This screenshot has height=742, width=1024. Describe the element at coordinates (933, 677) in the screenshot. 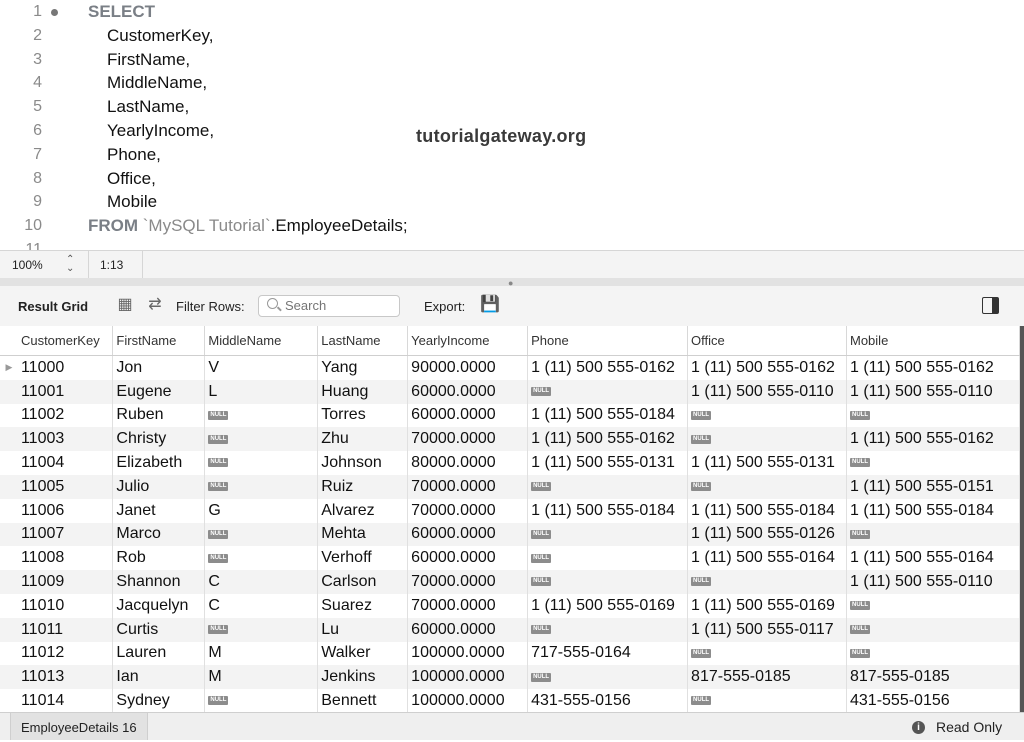

I see `table-cell: 817-555-0185` at that location.